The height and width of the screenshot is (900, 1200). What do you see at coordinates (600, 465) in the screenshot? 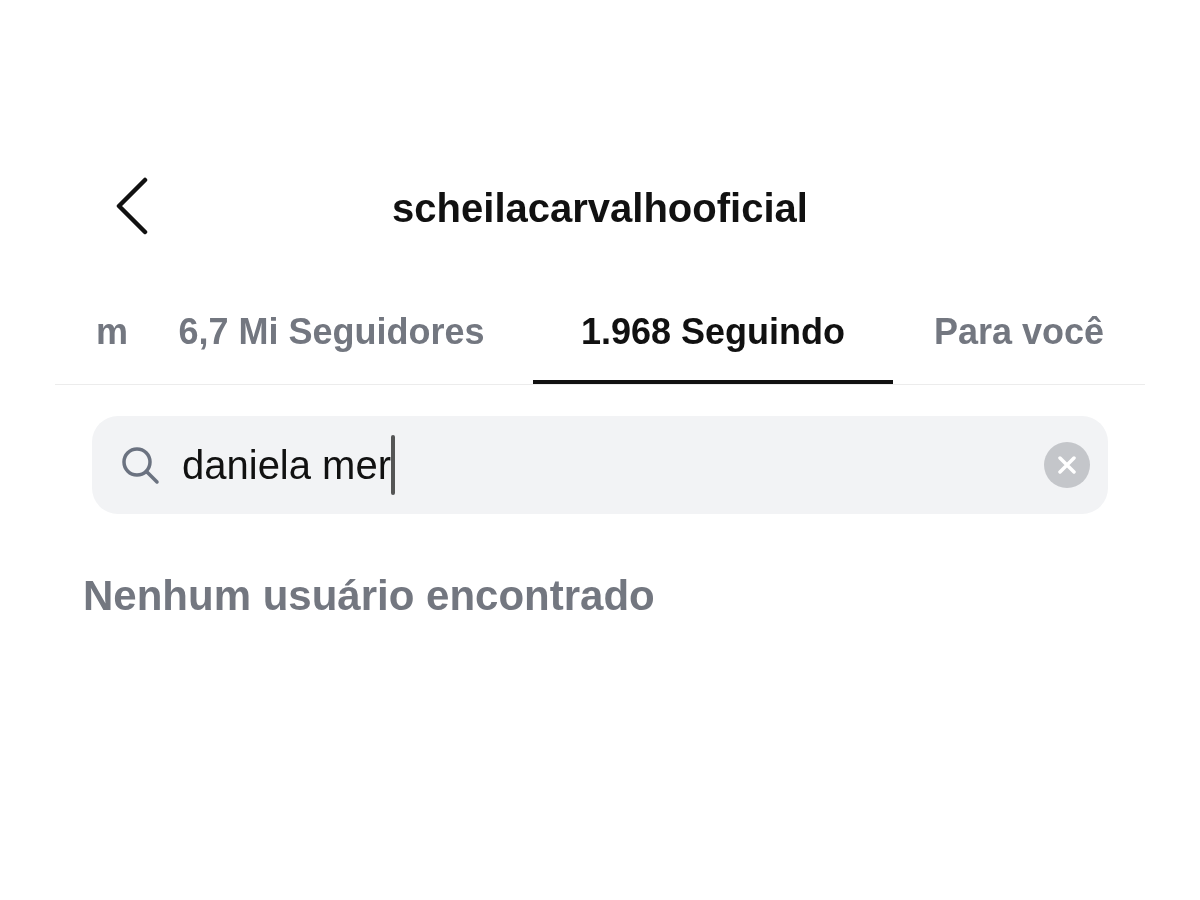
I see `search-field: daniela mer` at bounding box center [600, 465].